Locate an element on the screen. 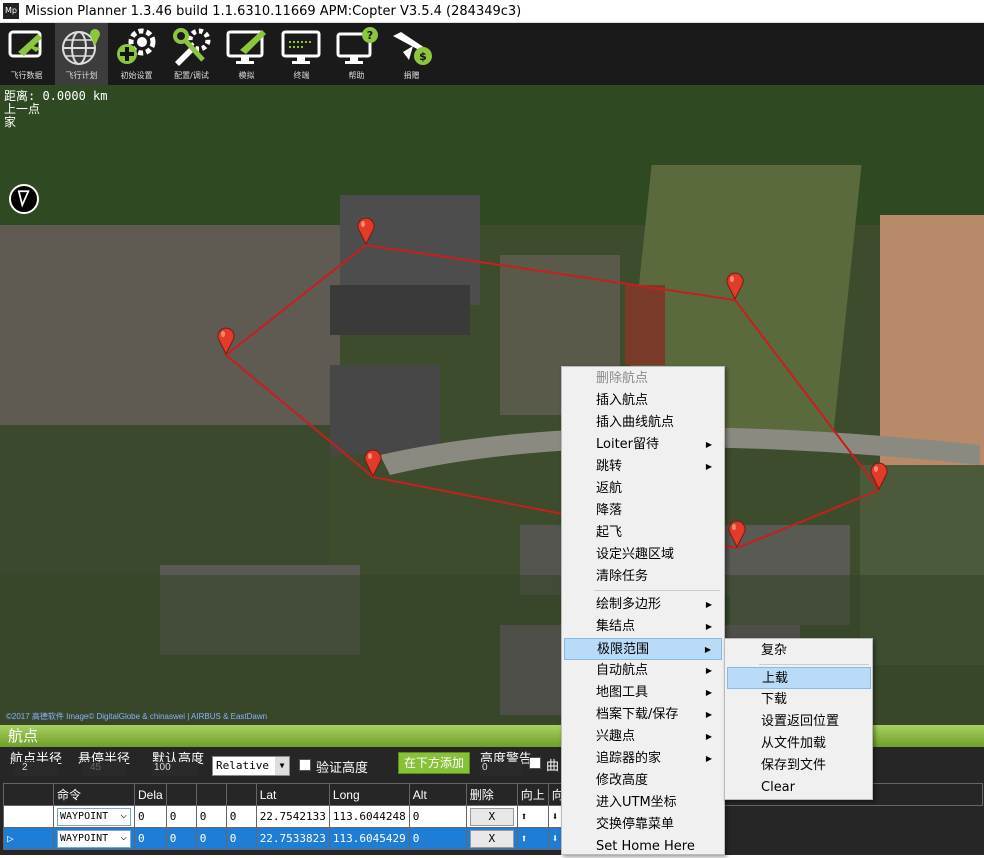 The width and height of the screenshot is (984, 858). col-param2 is located at coordinates (181, 794).